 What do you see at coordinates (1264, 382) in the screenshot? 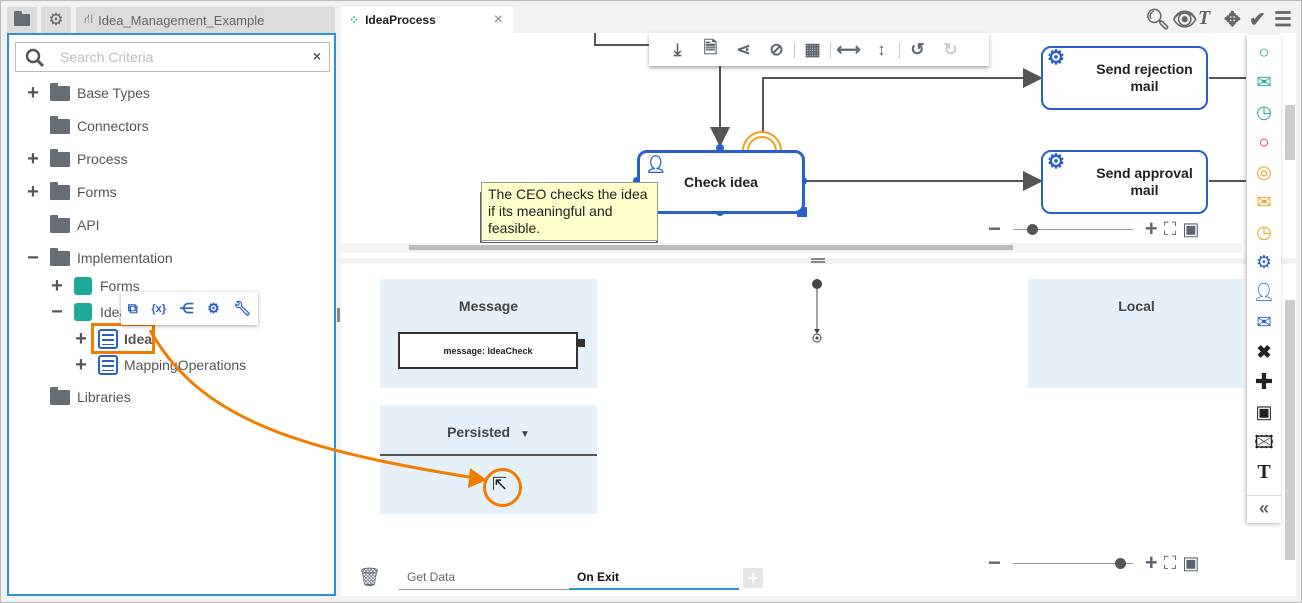
I see `parallel-gateway-icon: ✚` at bounding box center [1264, 382].